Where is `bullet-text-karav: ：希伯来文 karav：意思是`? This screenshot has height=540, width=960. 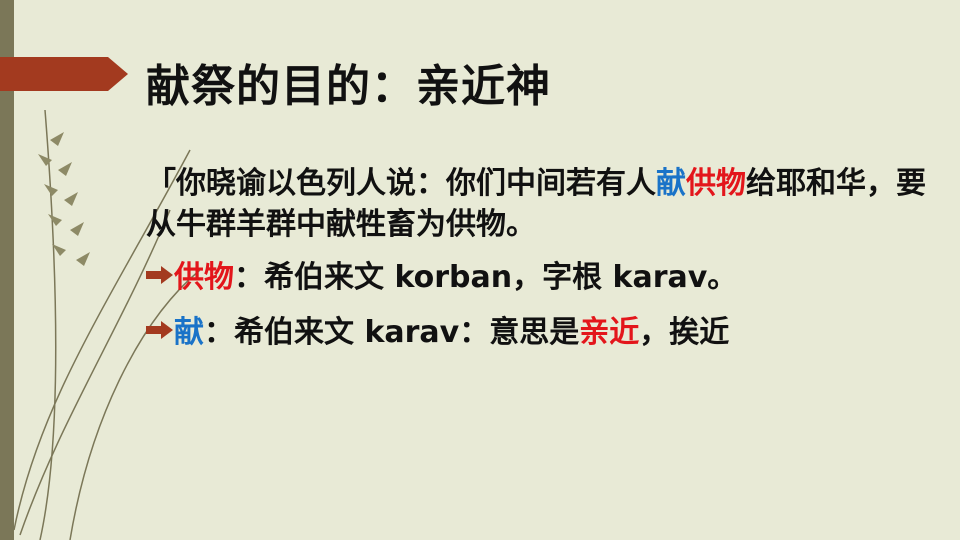
bullet-text-karav: ：希伯来文 karav：意思是 is located at coordinates (392, 332).